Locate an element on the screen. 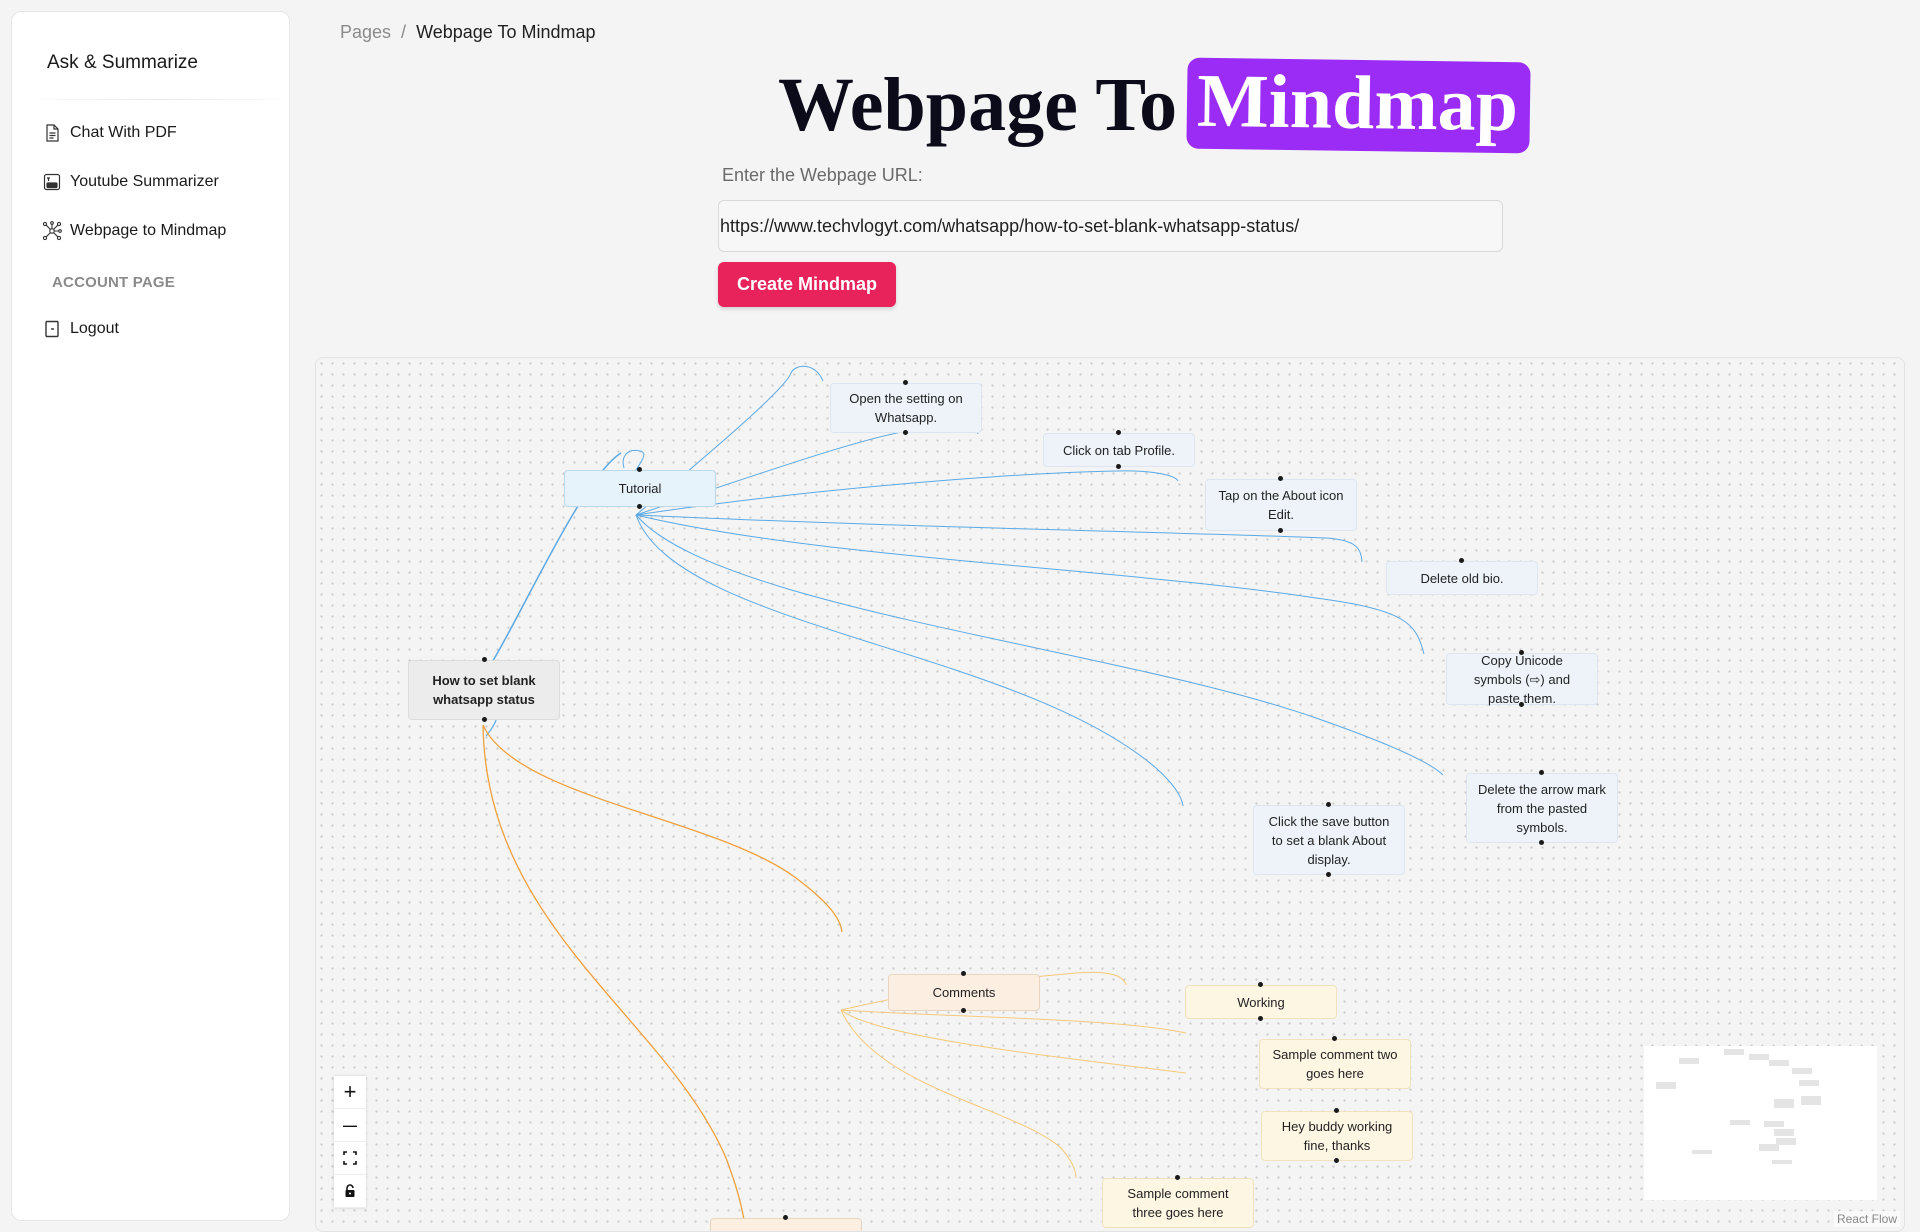 Image resolution: width=1920 pixels, height=1232 pixels. sidebar-item-webpage-to-mindmap: Webpage to Mindmap is located at coordinates (134, 231).